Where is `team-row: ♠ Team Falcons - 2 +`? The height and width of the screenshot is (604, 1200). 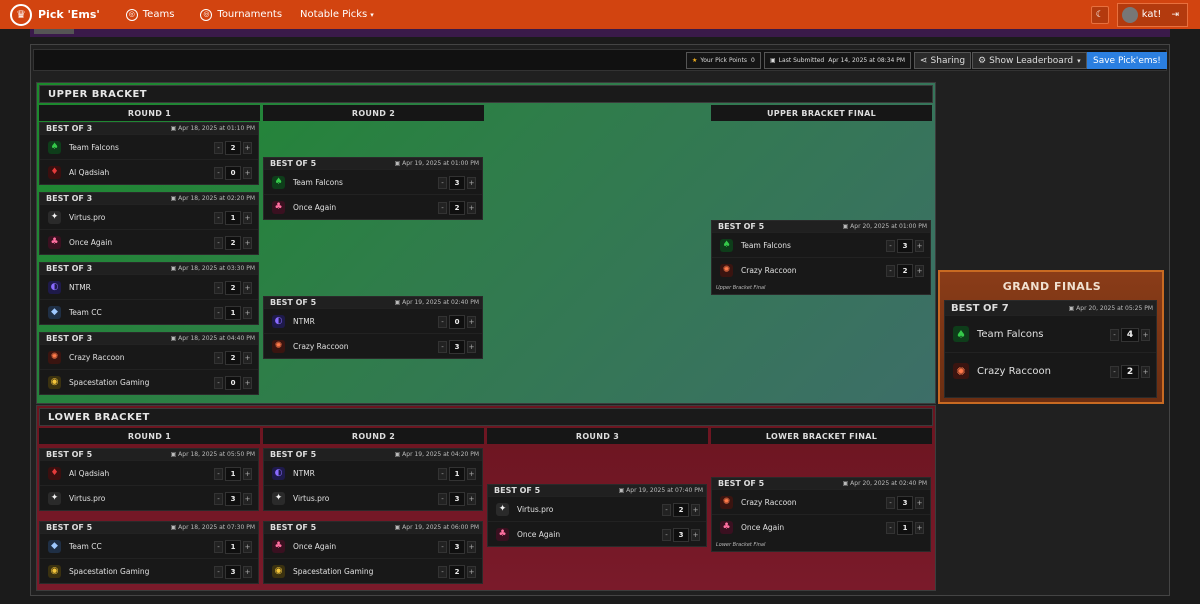
team-row: ♠ Team Falcons - 2 + is located at coordinates (149, 146).